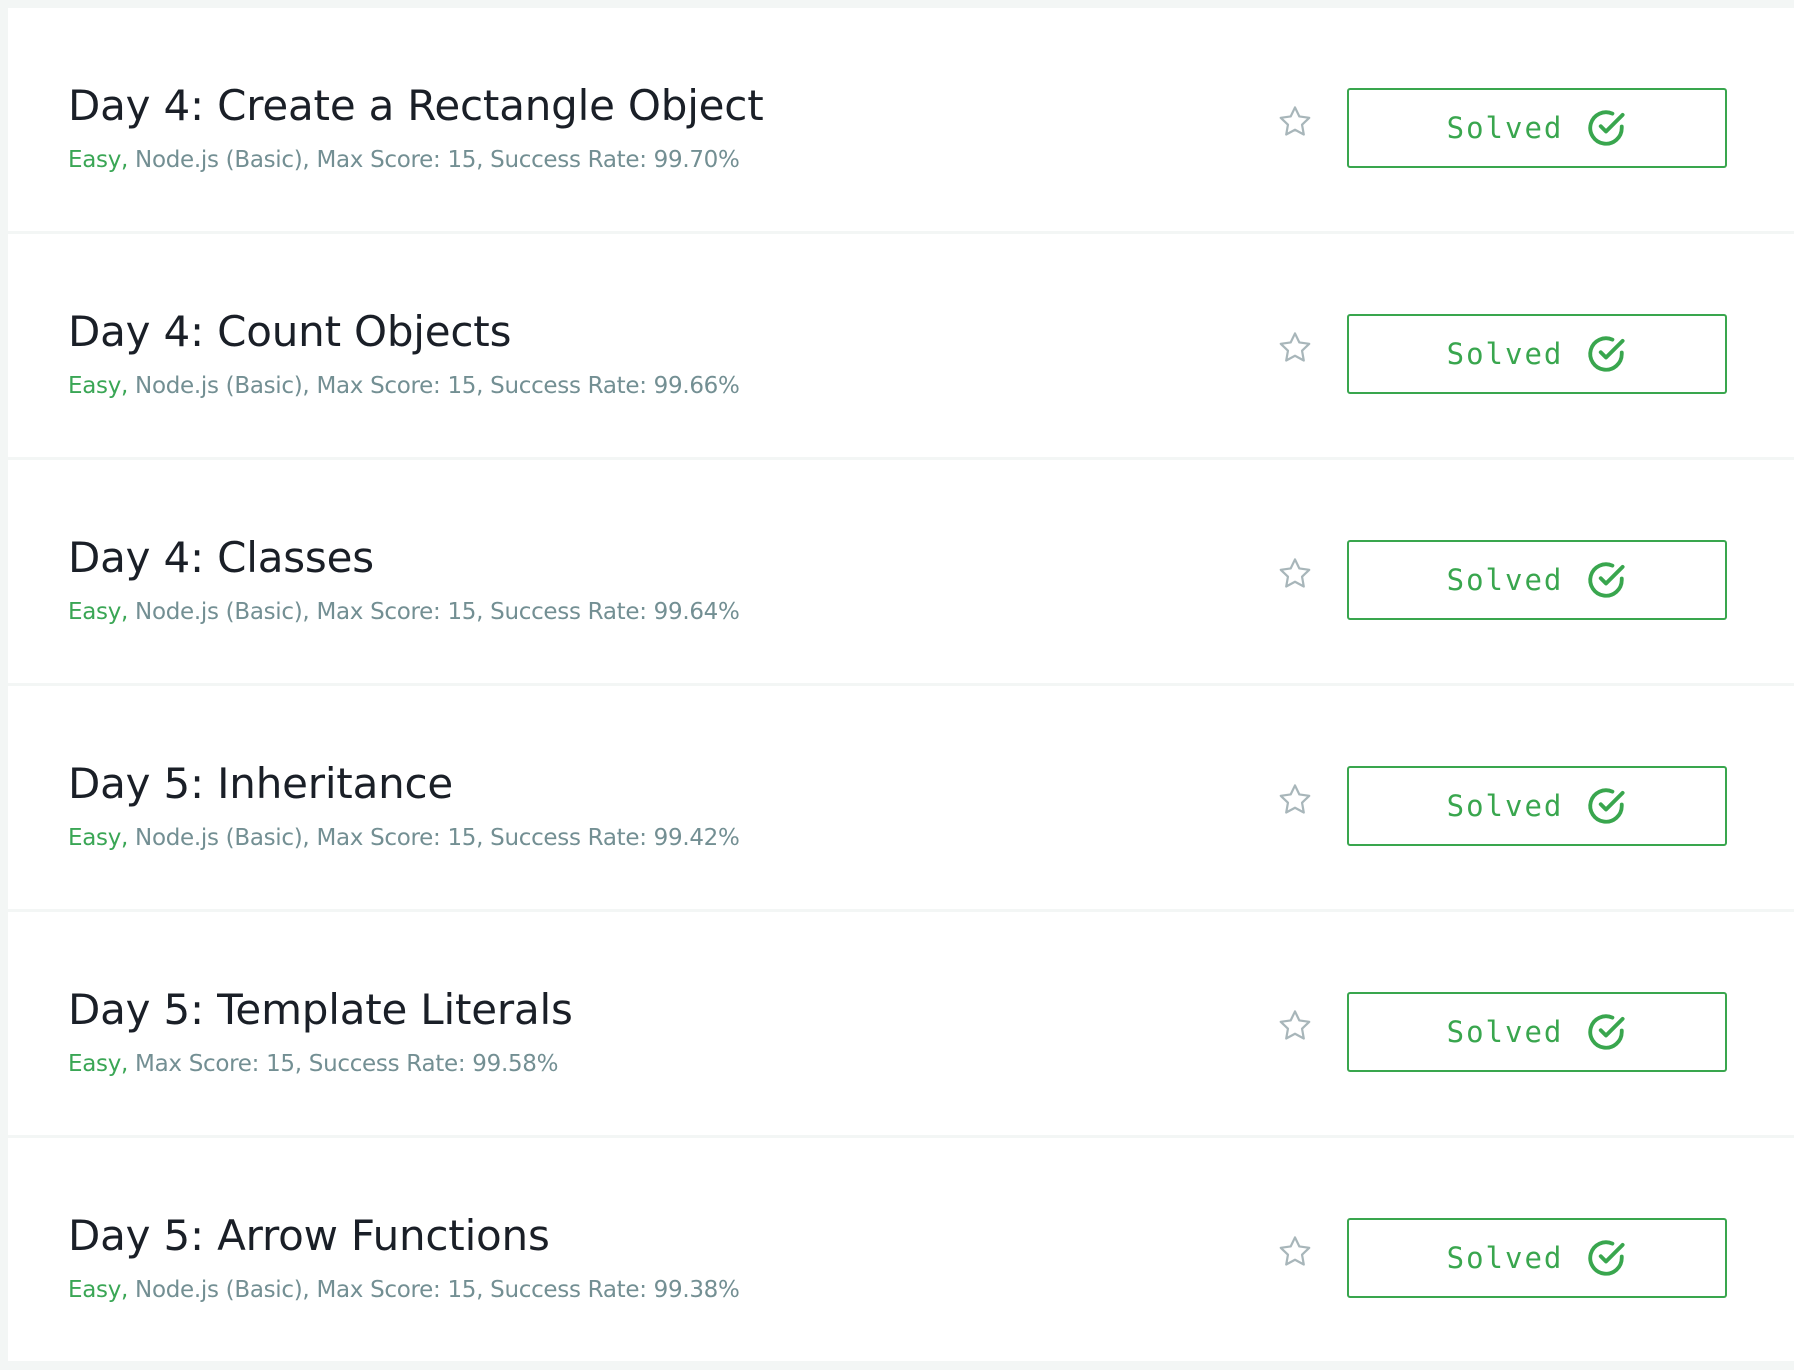  I want to click on challenge-title: Day 5: Template Literals, so click(320, 1010).